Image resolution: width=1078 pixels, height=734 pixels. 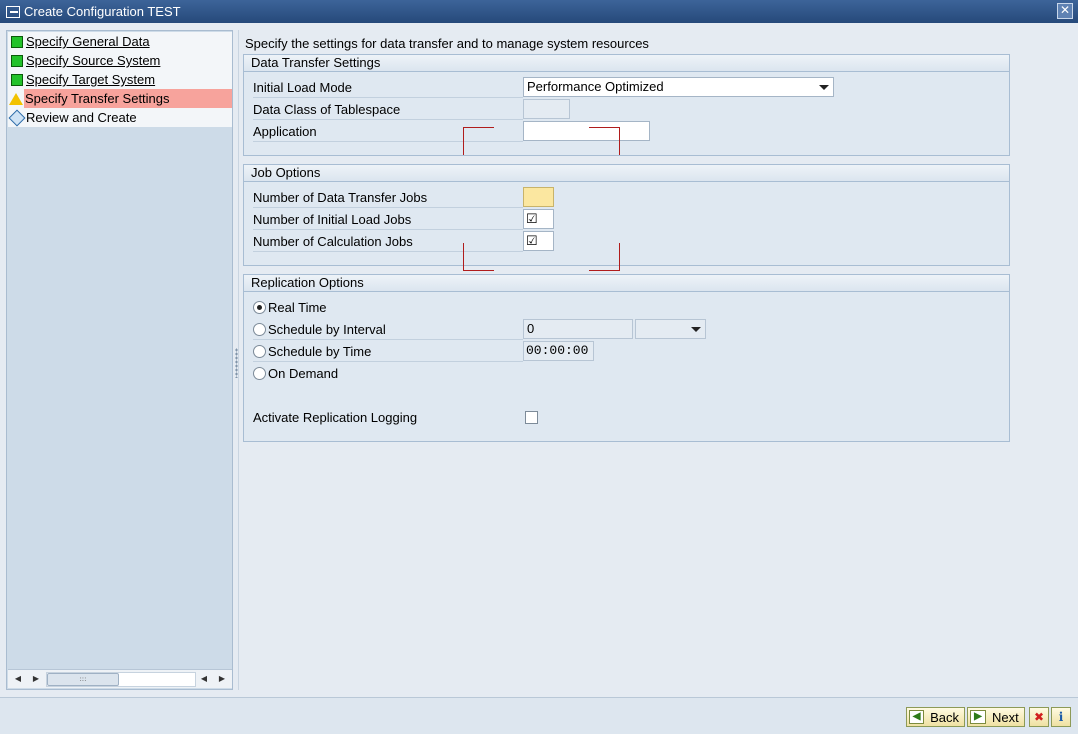 I want to click on interval-unit-select, so click(x=670, y=329).